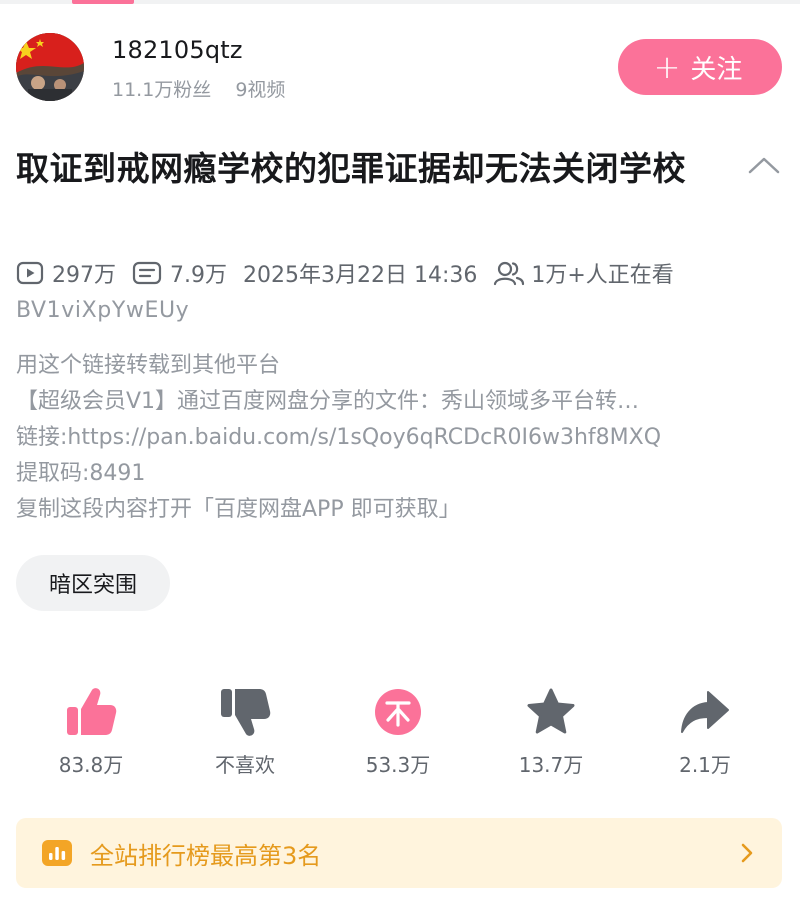  I want to click on bvid: BV1viXpYwEUy, so click(103, 310).